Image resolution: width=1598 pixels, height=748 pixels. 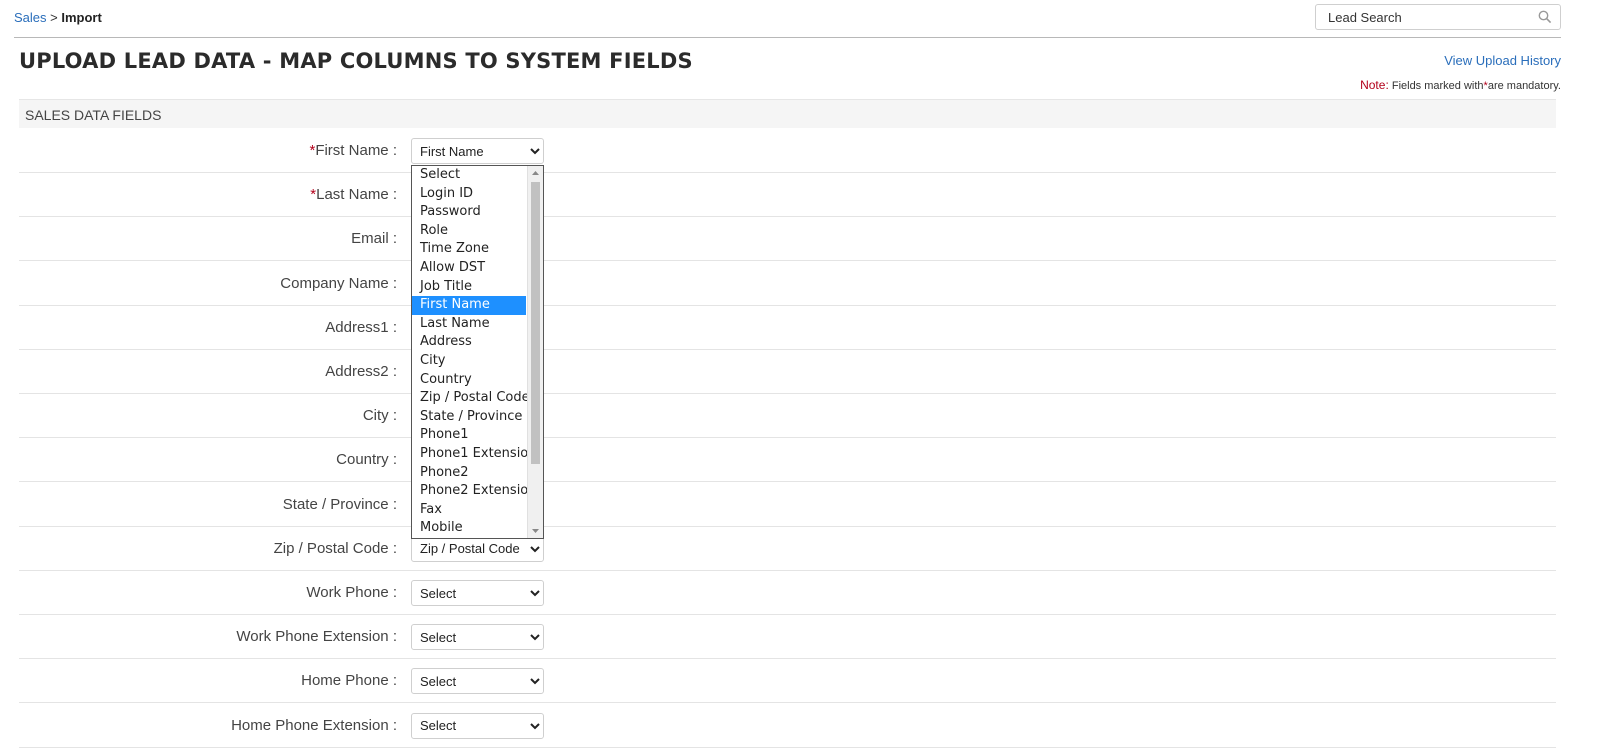 What do you see at coordinates (469, 194) in the screenshot?
I see `dropdown-option: Login ID` at bounding box center [469, 194].